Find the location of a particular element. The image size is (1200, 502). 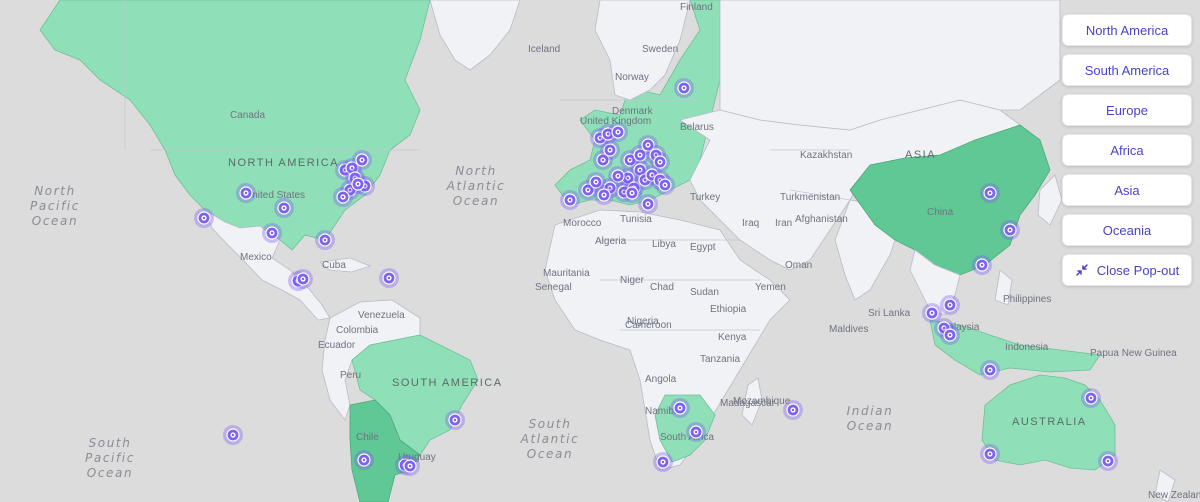

region-button-africa: Africa is located at coordinates (1127, 150).